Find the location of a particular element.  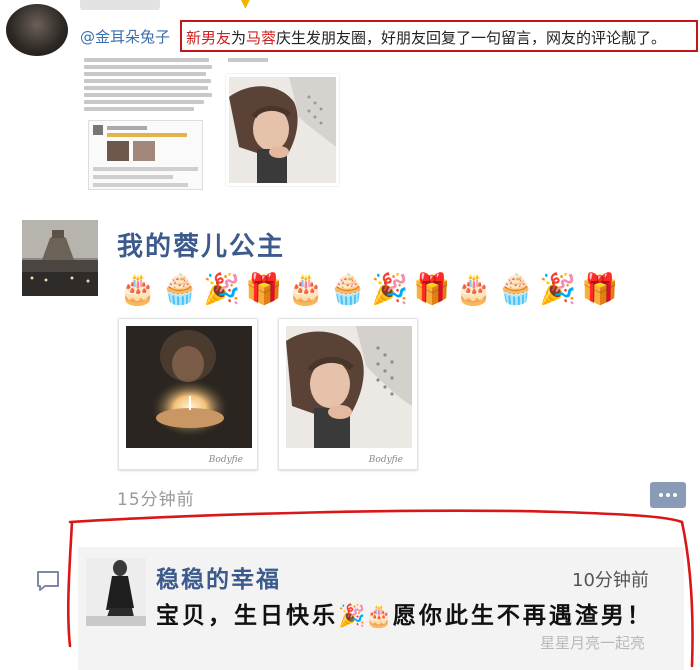

watermark: 星星月亮一起亮 is located at coordinates (593, 643).